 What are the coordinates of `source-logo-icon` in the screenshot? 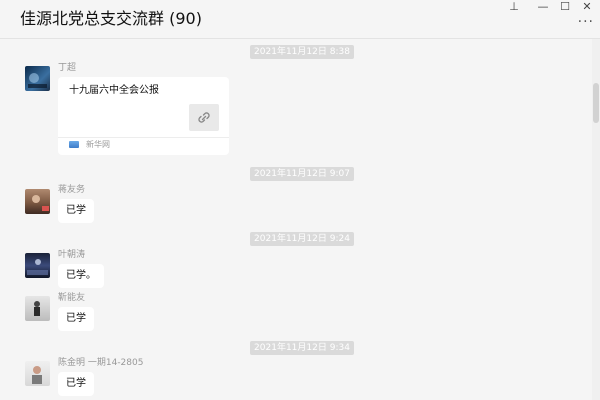 It's located at (74, 144).